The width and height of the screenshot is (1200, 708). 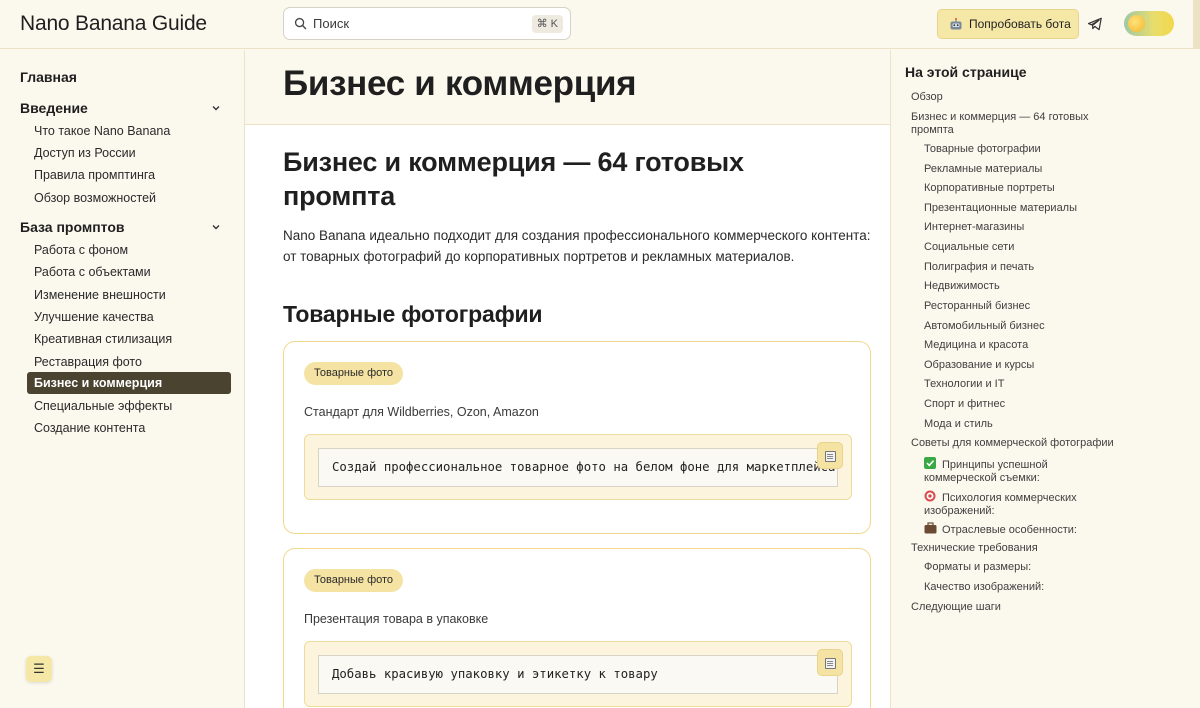 What do you see at coordinates (1026, 384) in the screenshot?
I see `toc-item: Технологии и IT` at bounding box center [1026, 384].